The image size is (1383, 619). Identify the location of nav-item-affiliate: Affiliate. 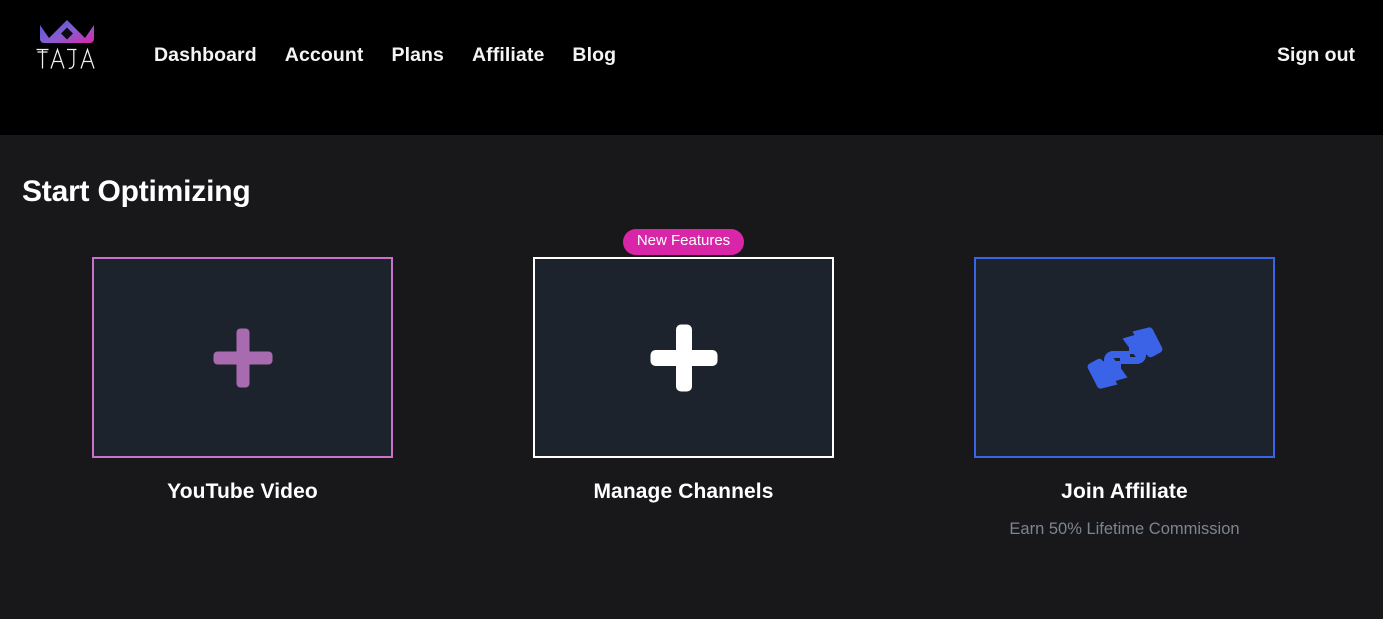
(508, 55).